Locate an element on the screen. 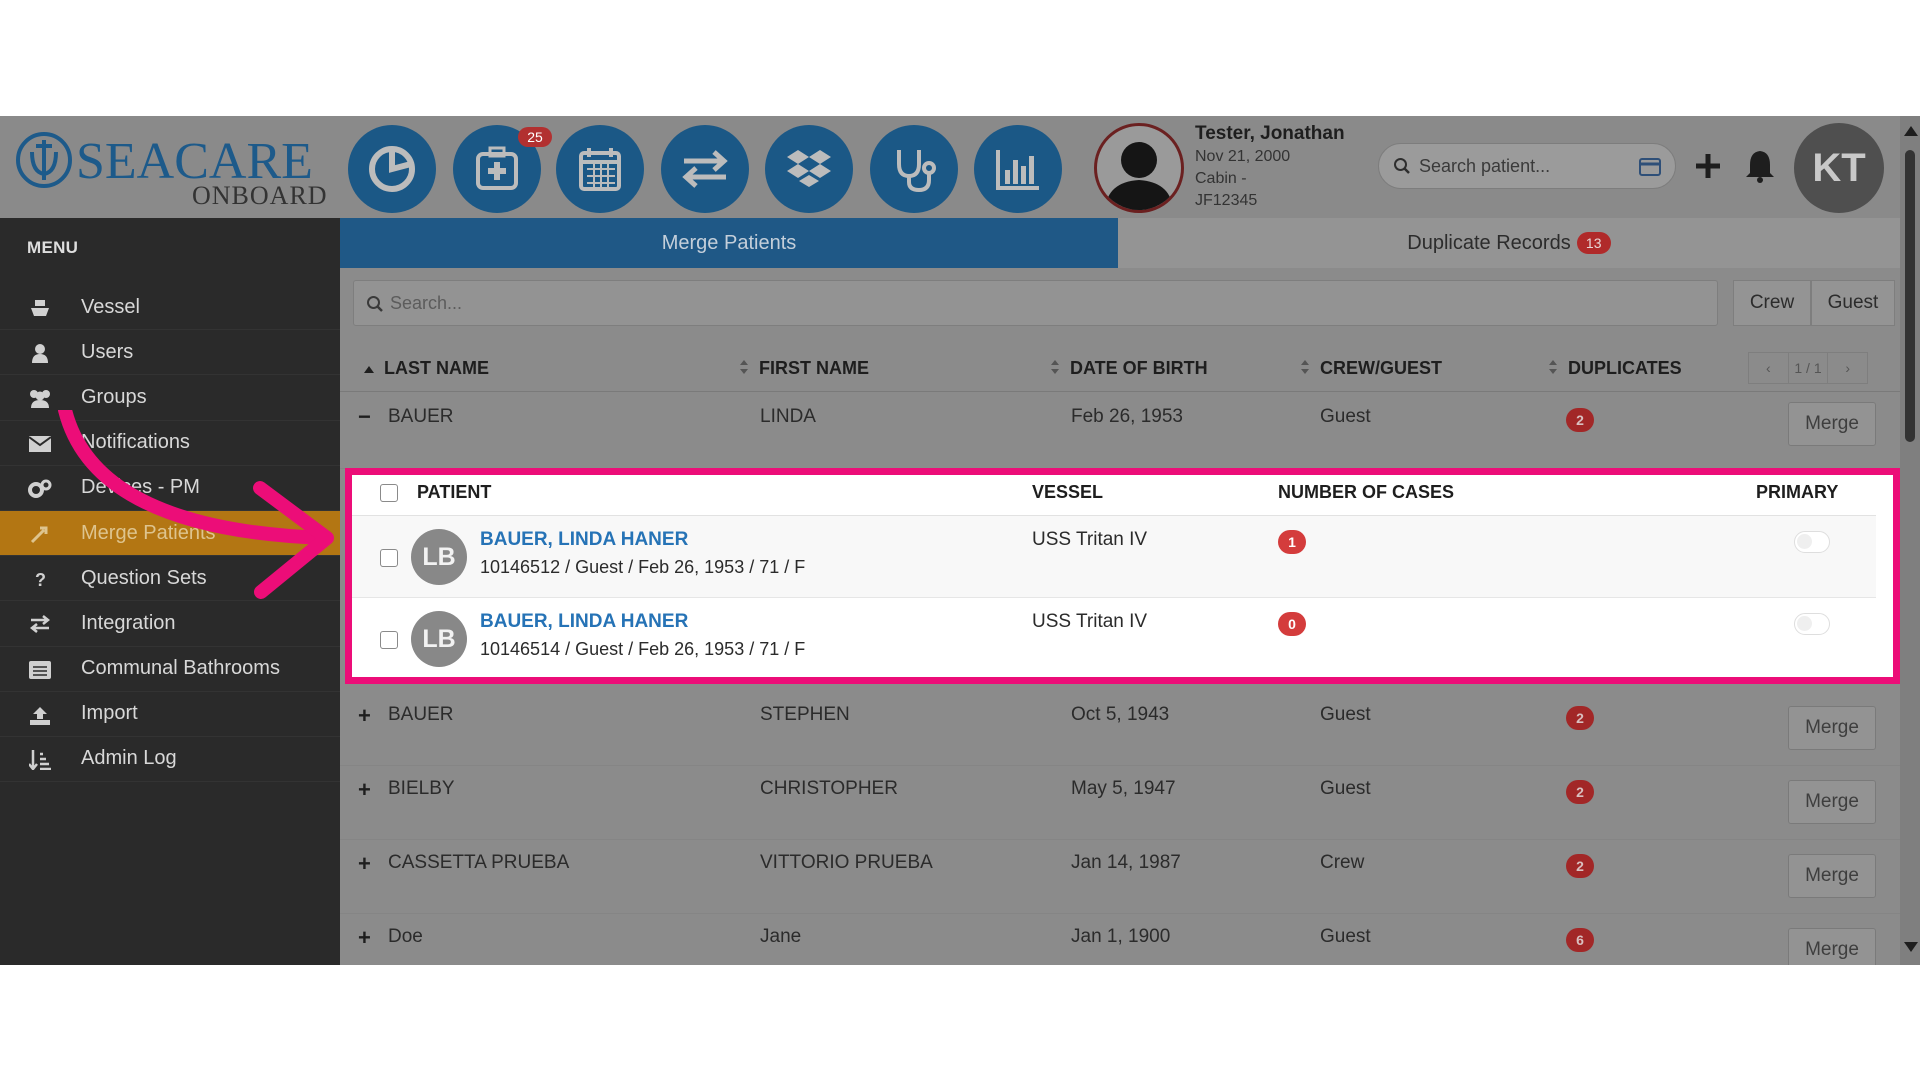 This screenshot has width=1920, height=1080. sort-amount-icon is located at coordinates (40, 760).